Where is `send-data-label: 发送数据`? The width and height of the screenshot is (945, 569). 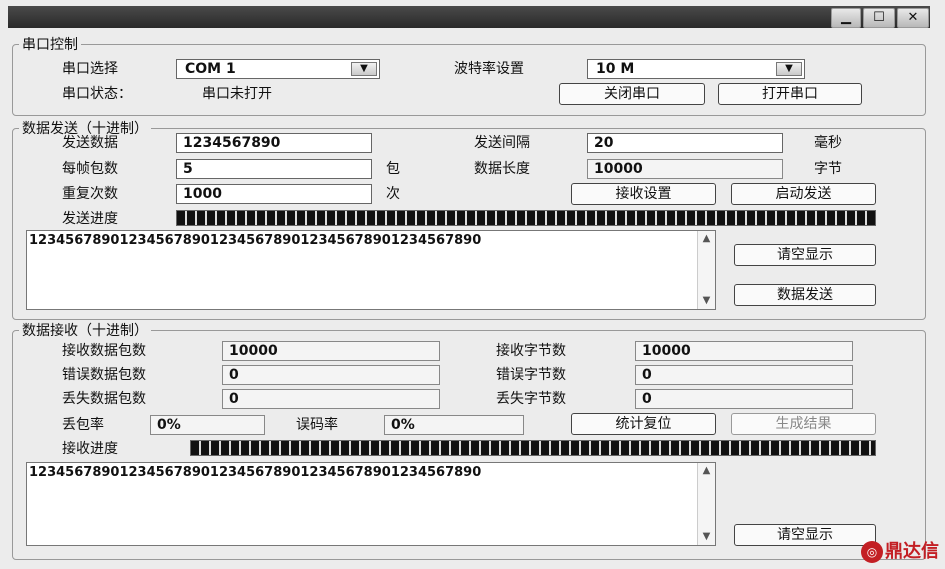
send-data-label: 发送数据 is located at coordinates (90, 143).